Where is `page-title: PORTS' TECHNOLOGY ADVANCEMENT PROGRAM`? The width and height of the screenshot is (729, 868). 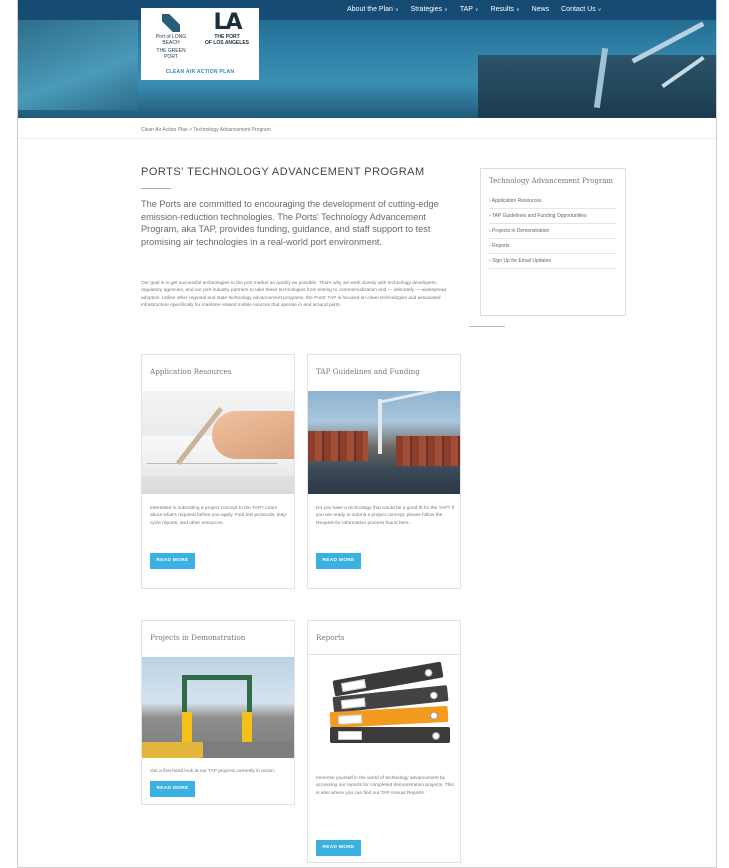 page-title: PORTS' TECHNOLOGY ADVANCEMENT PROGRAM is located at coordinates (283, 172).